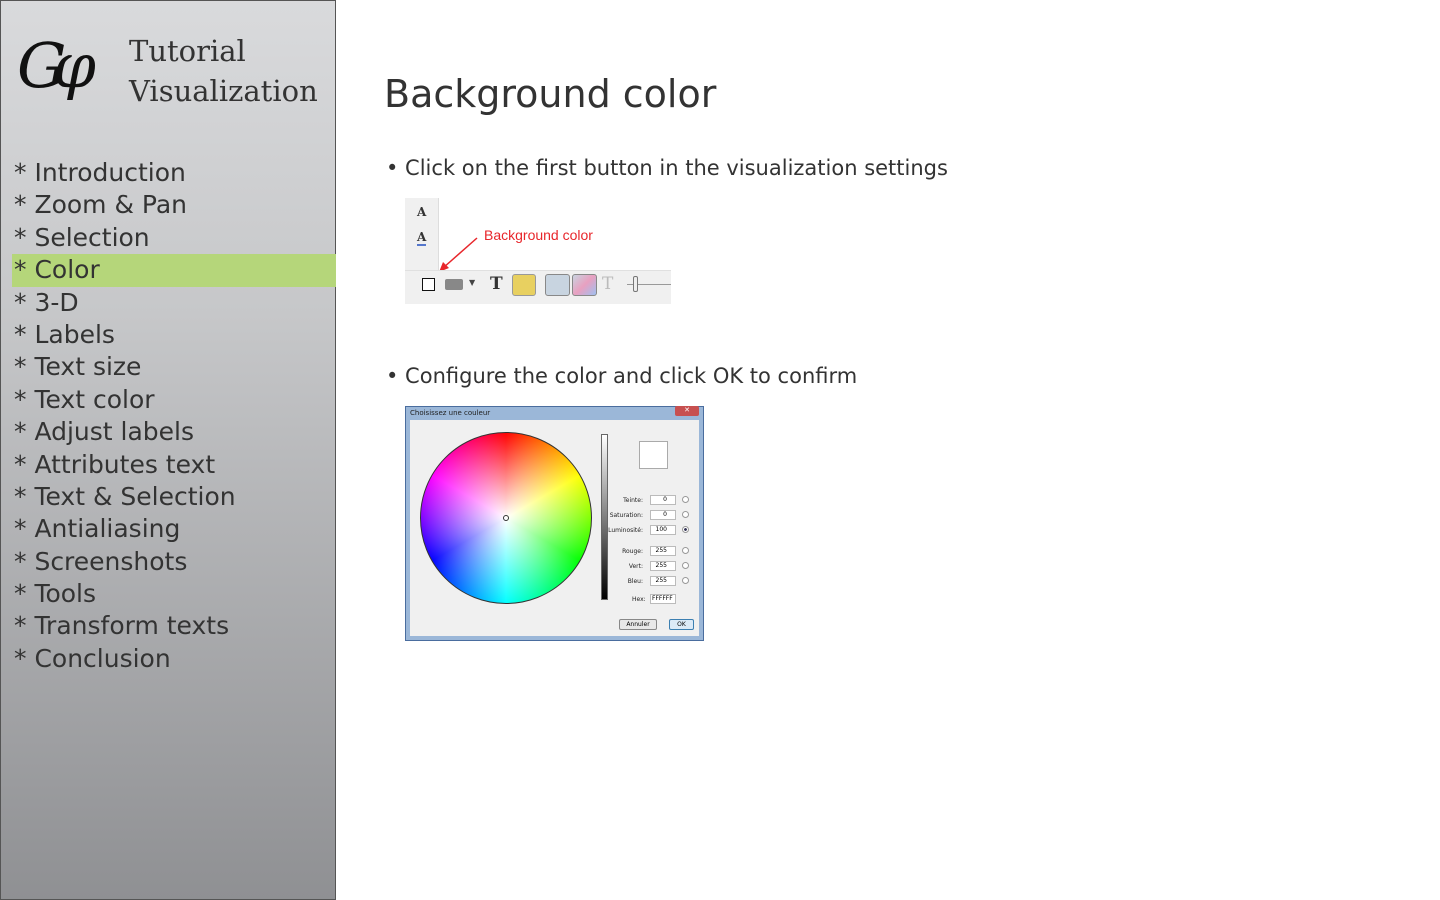 The image size is (1440, 900). What do you see at coordinates (174, 465) in the screenshot?
I see `nav-item: * Attributes text` at bounding box center [174, 465].